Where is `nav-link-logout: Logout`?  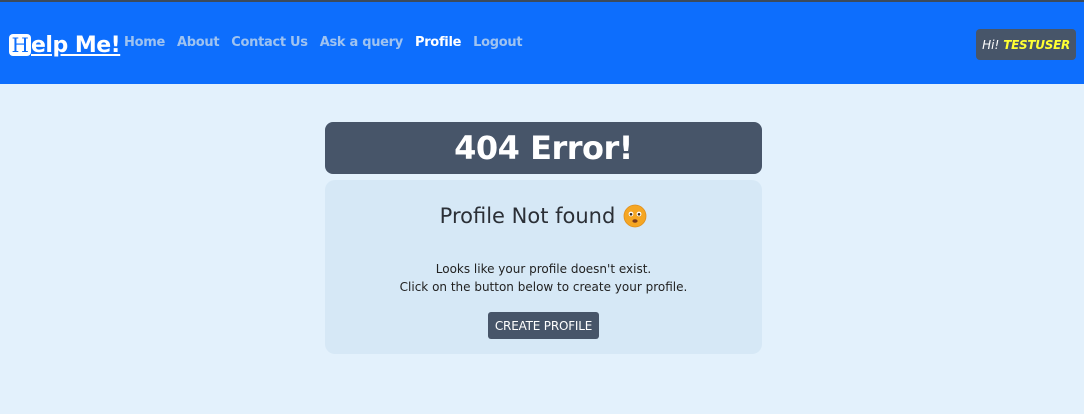 nav-link-logout: Logout is located at coordinates (497, 42).